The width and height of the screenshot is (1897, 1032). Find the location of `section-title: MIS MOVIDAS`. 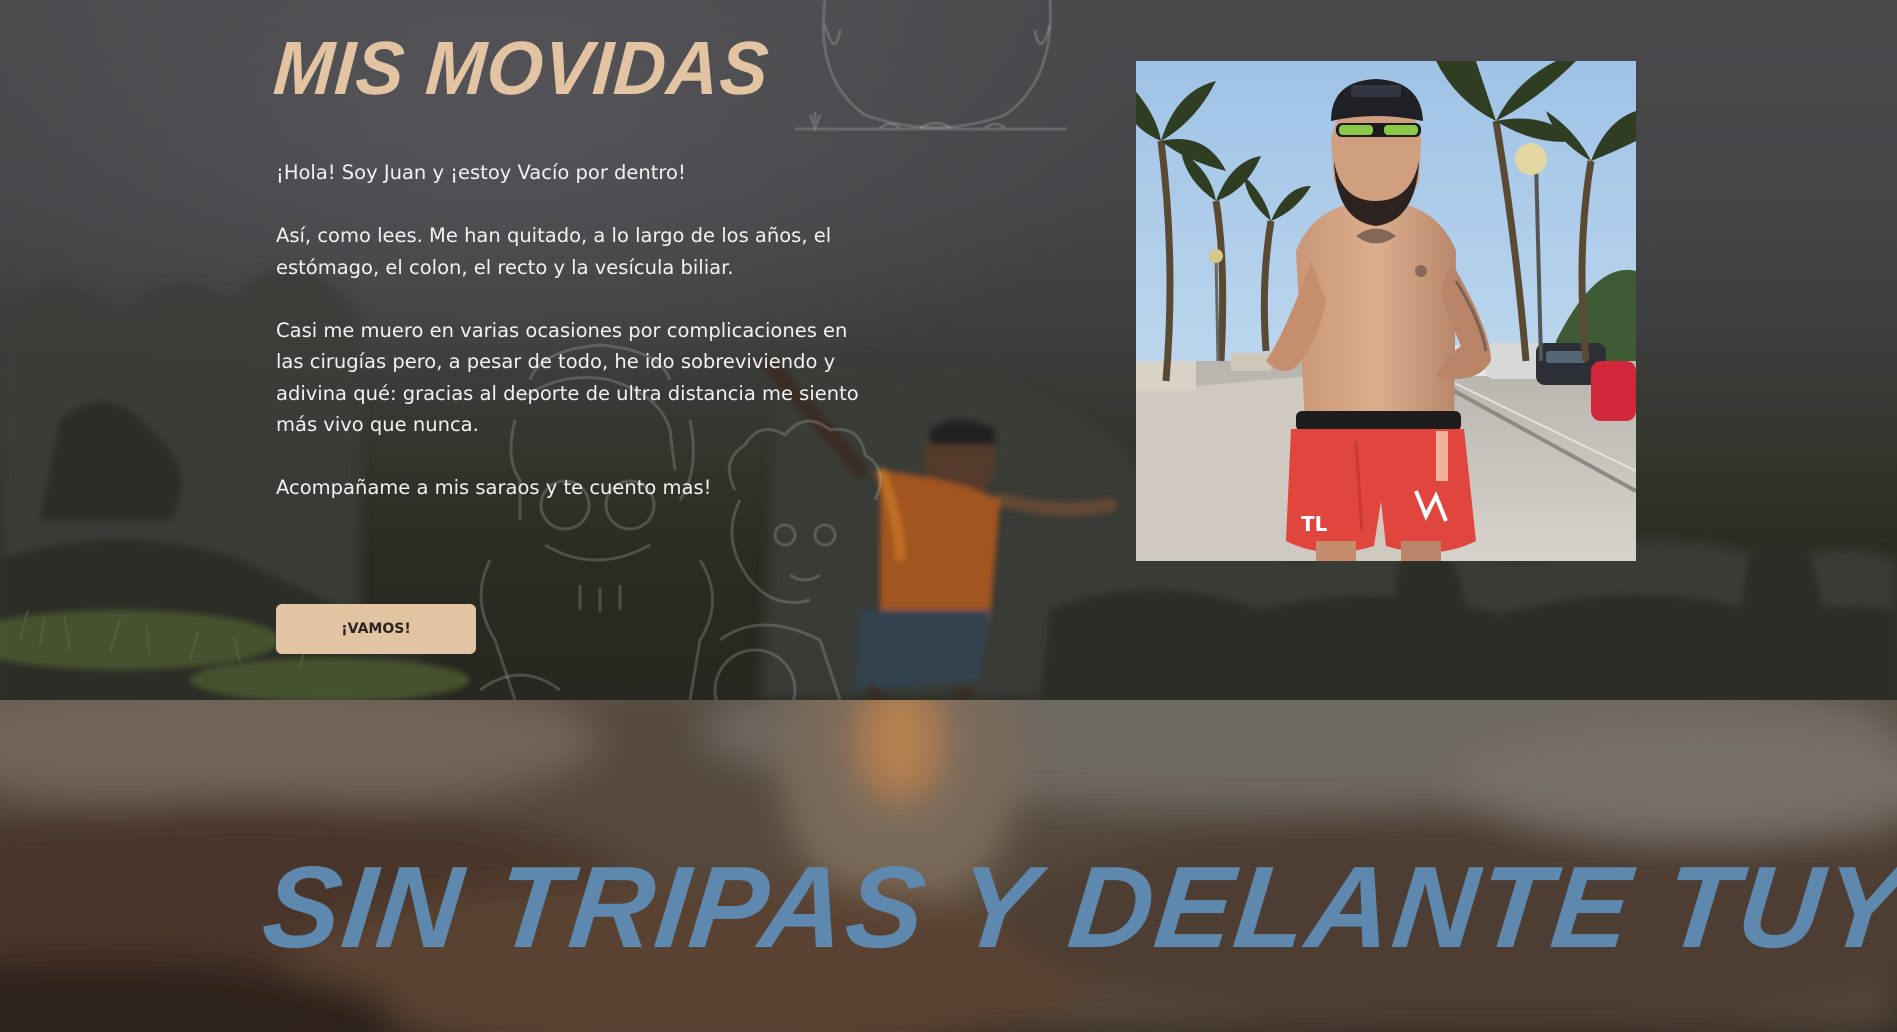

section-title: MIS MOVIDAS is located at coordinates (521, 69).